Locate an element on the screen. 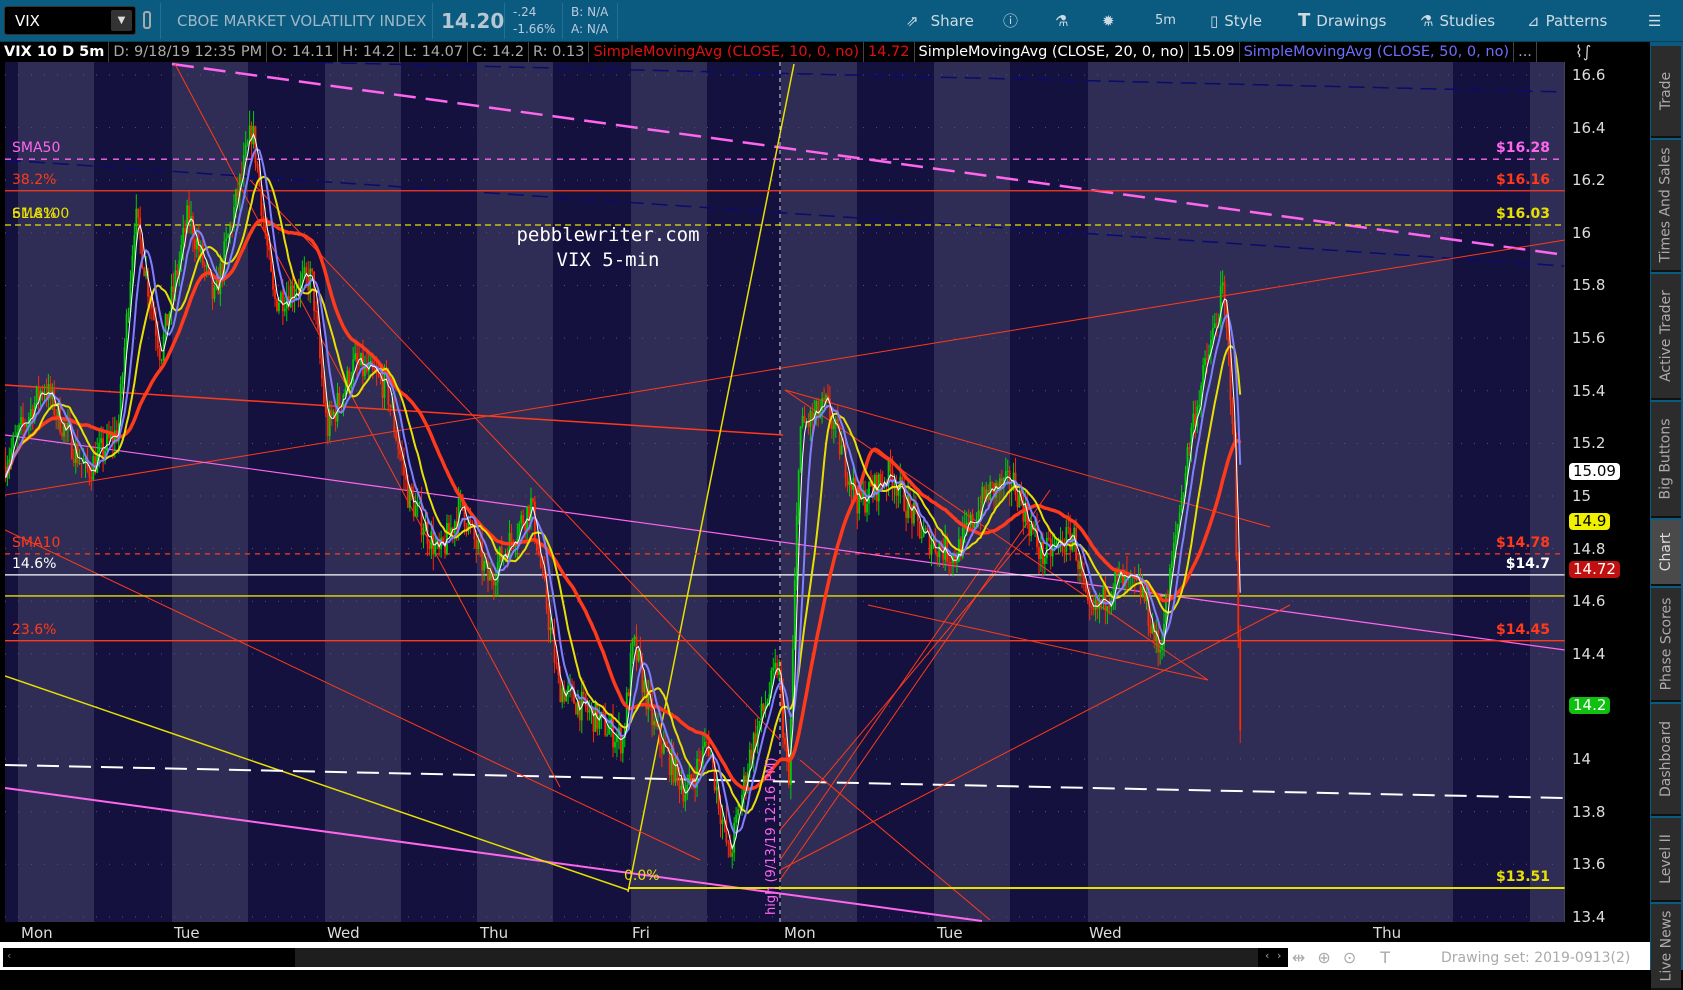 The height and width of the screenshot is (990, 1683). scrollbar-thumb is located at coordinates (776, 957).